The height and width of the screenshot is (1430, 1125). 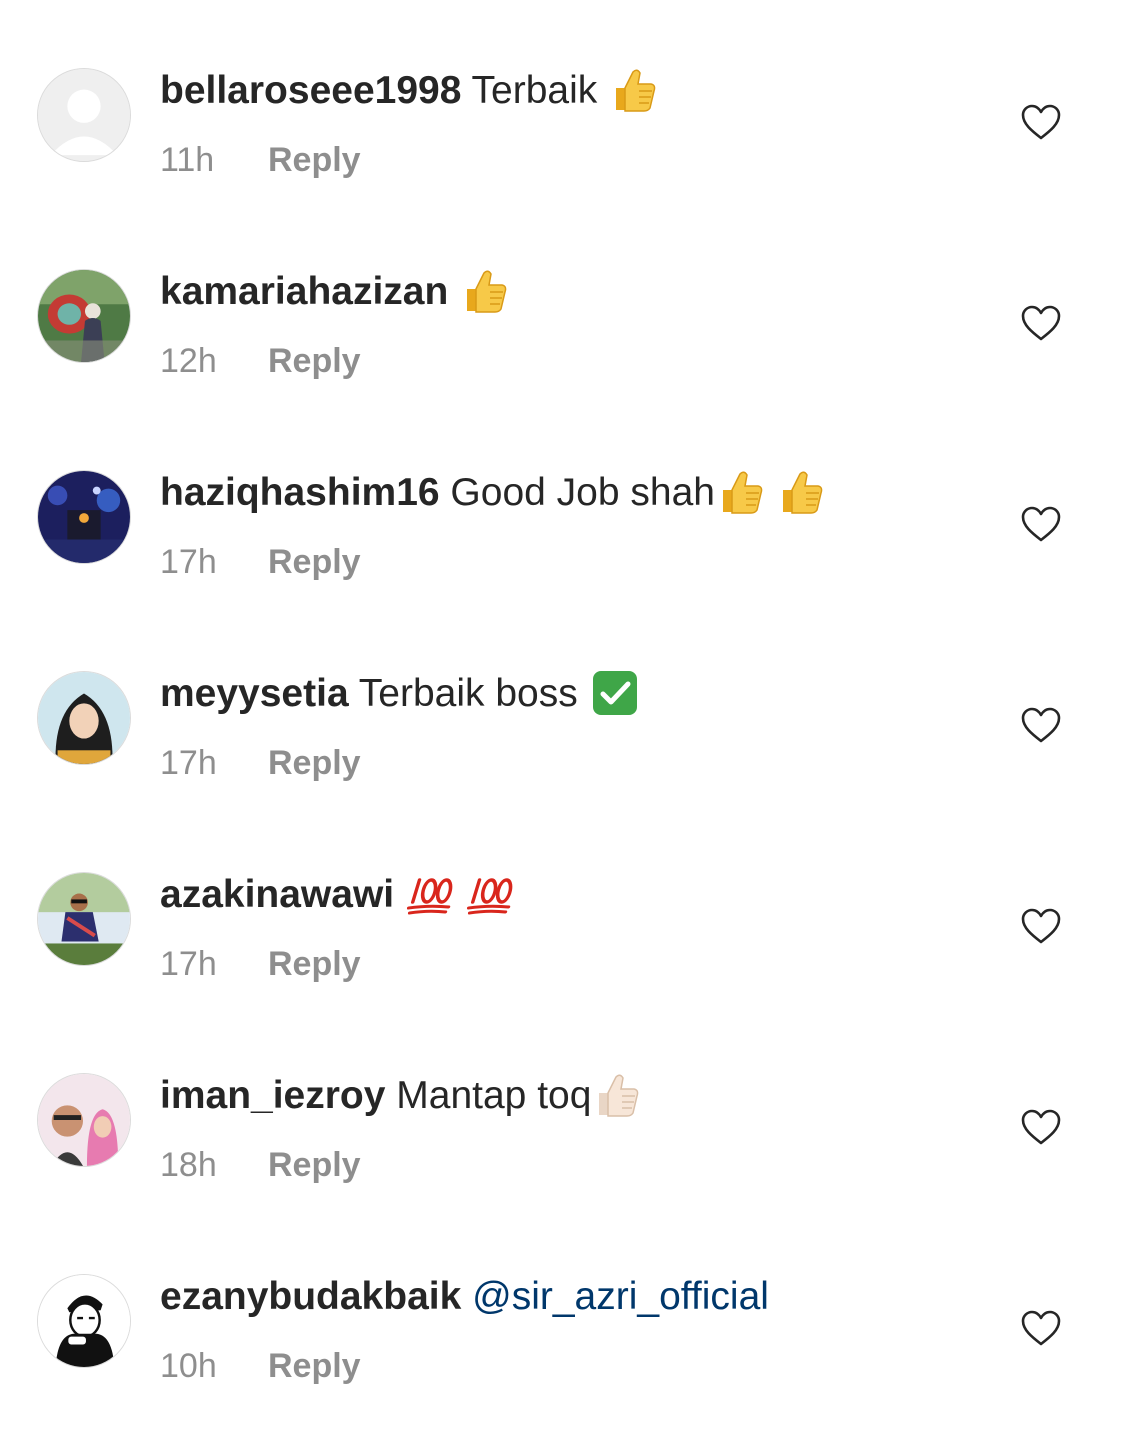 I want to click on check-mark-button-emoji-icon, so click(x=615, y=693).